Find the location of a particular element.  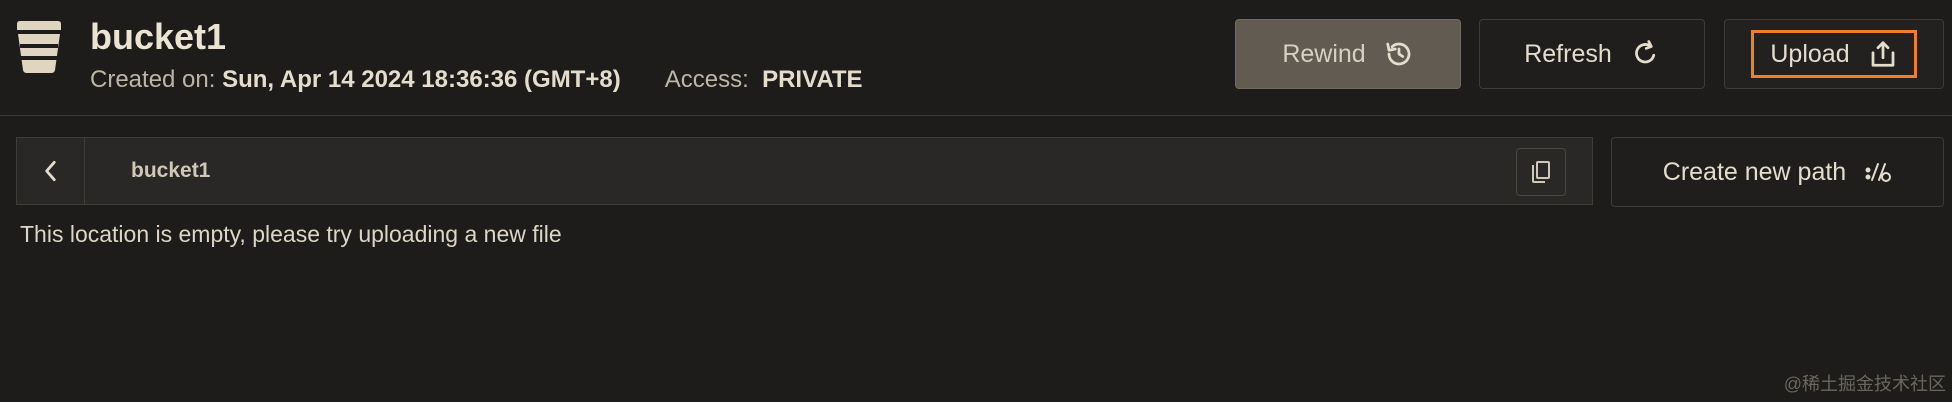

access-label: Access: is located at coordinates (706, 79).